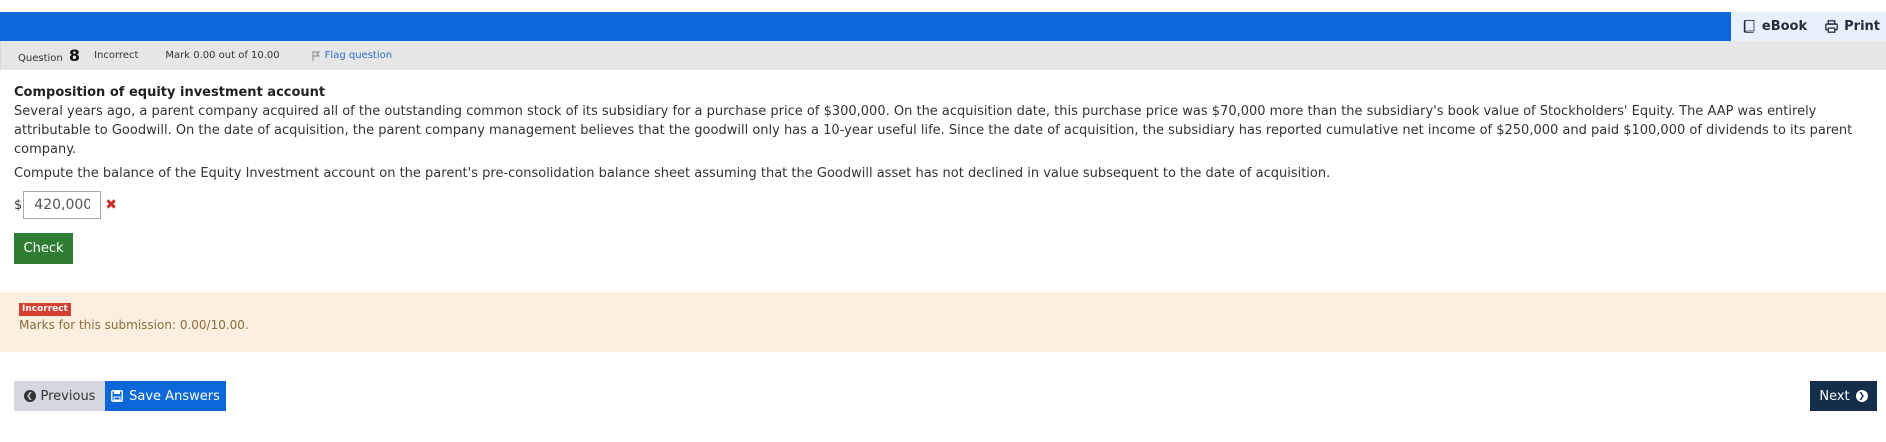 This screenshot has height=442, width=1886. What do you see at coordinates (1862, 26) in the screenshot?
I see `print-label: Print` at bounding box center [1862, 26].